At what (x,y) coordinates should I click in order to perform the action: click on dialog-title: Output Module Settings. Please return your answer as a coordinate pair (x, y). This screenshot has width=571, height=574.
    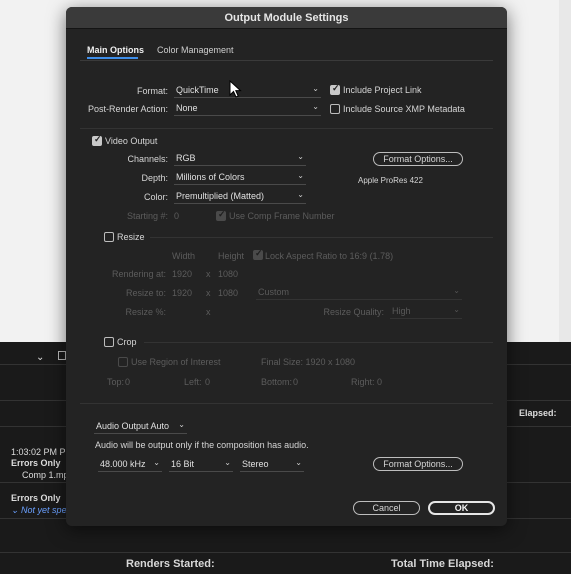
    Looking at the image, I should click on (286, 17).